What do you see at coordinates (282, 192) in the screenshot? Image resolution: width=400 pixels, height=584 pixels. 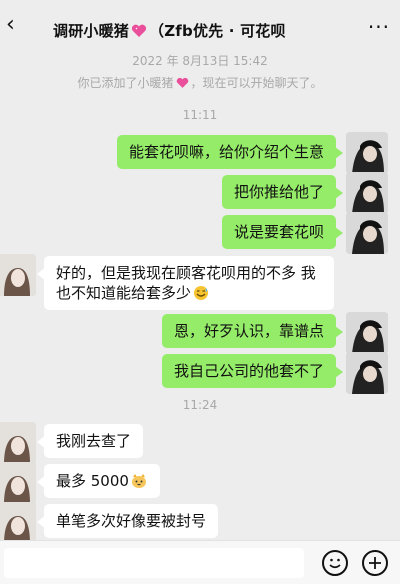 I see `message-bubble: 把你推给他了` at bounding box center [282, 192].